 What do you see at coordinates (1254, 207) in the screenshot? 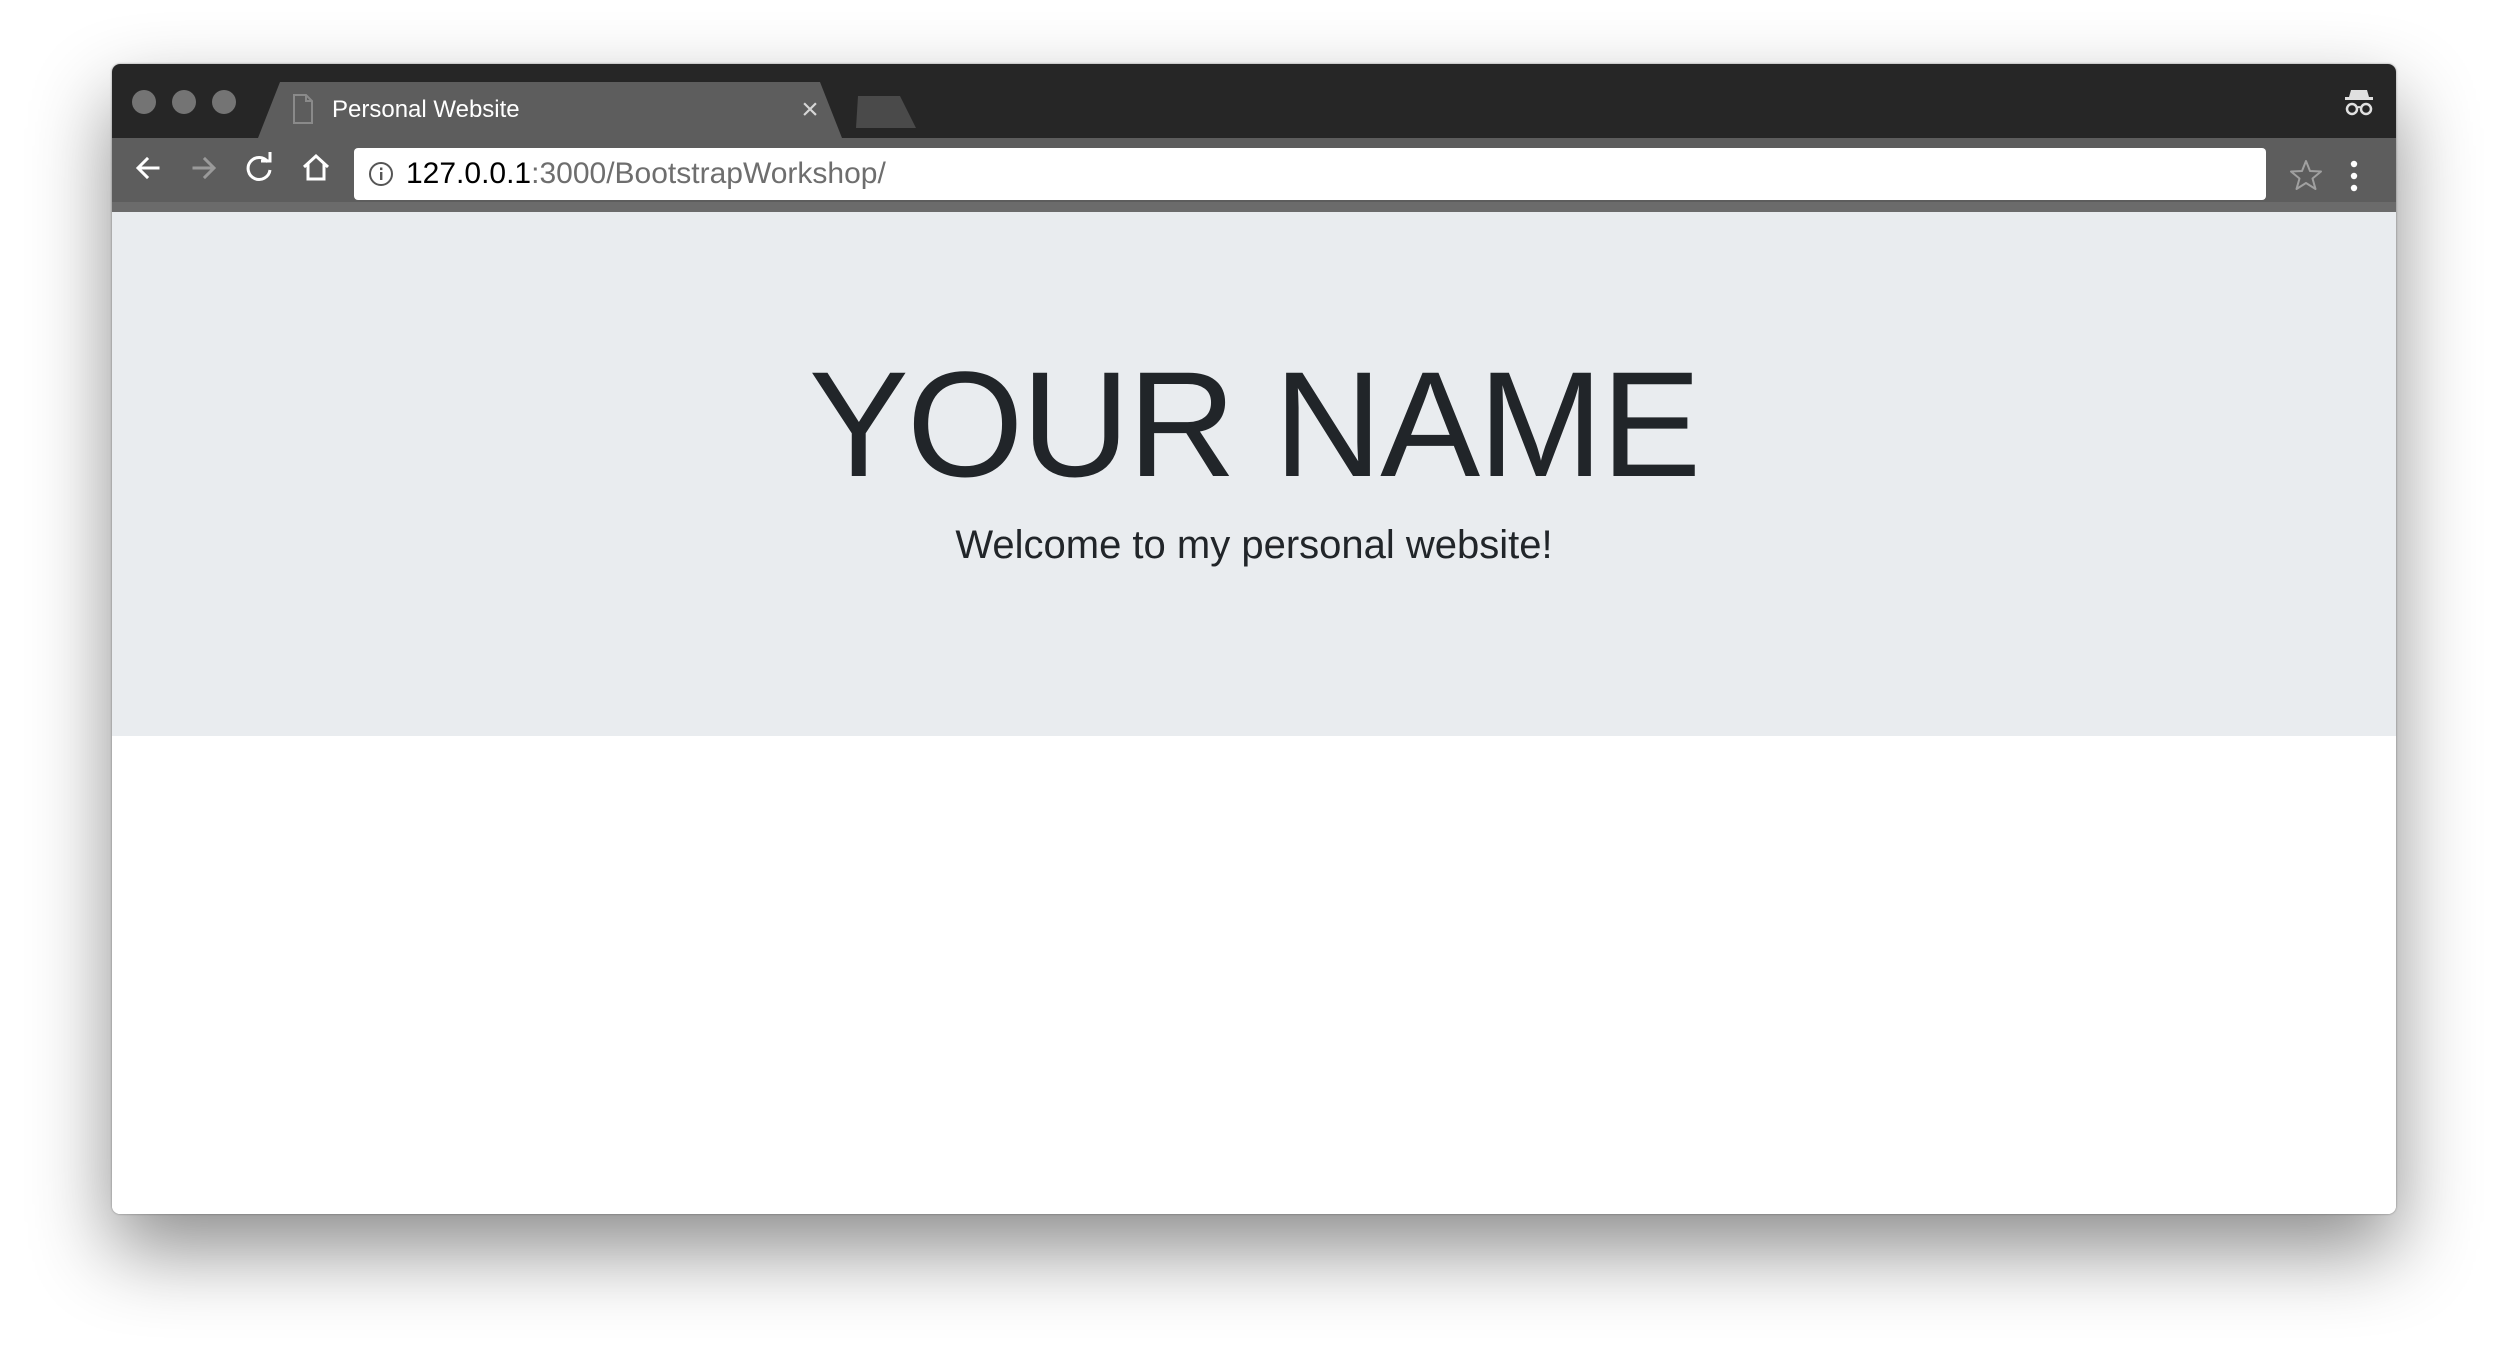
I see `toolbar-divider` at bounding box center [1254, 207].